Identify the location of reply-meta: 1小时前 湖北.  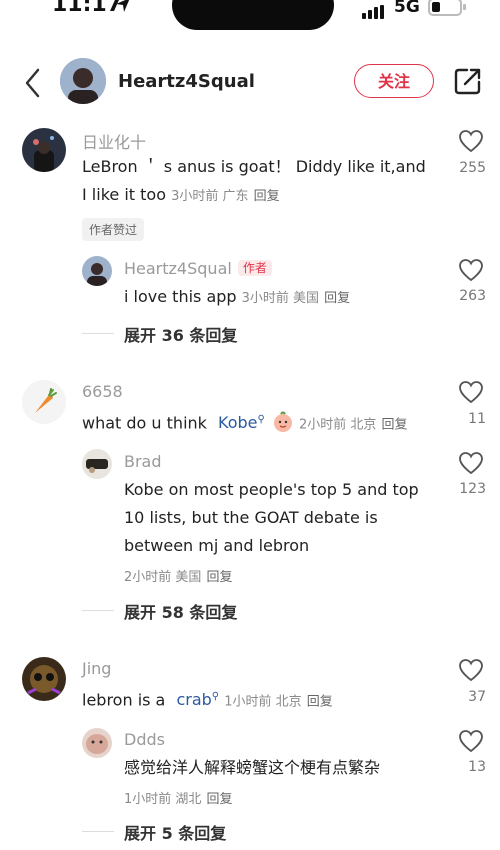
(163, 799).